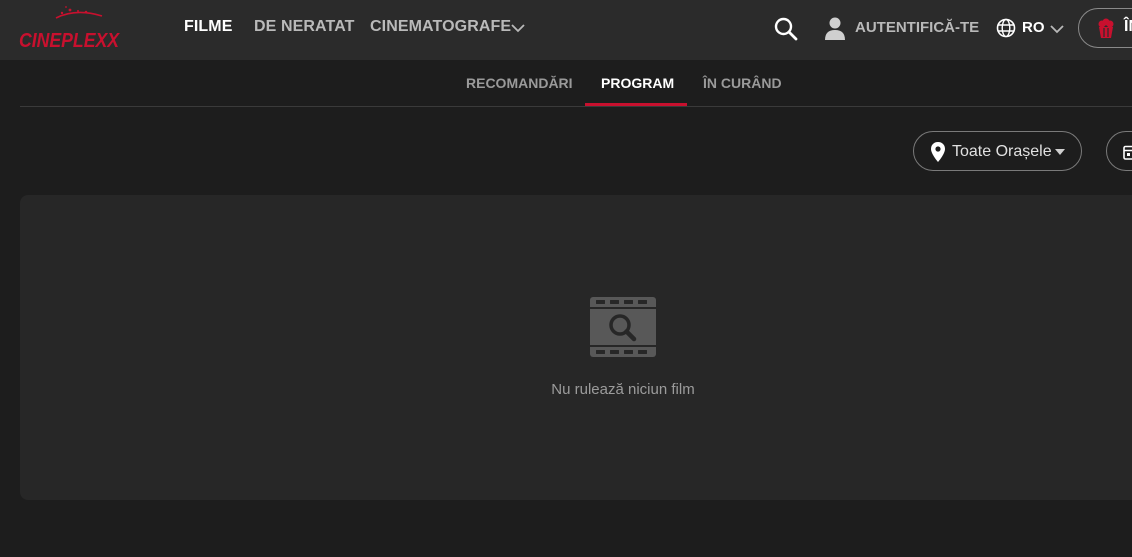 The width and height of the screenshot is (1132, 557). What do you see at coordinates (69, 41) in the screenshot?
I see `logo-wordmark: CINEPLEXX` at bounding box center [69, 41].